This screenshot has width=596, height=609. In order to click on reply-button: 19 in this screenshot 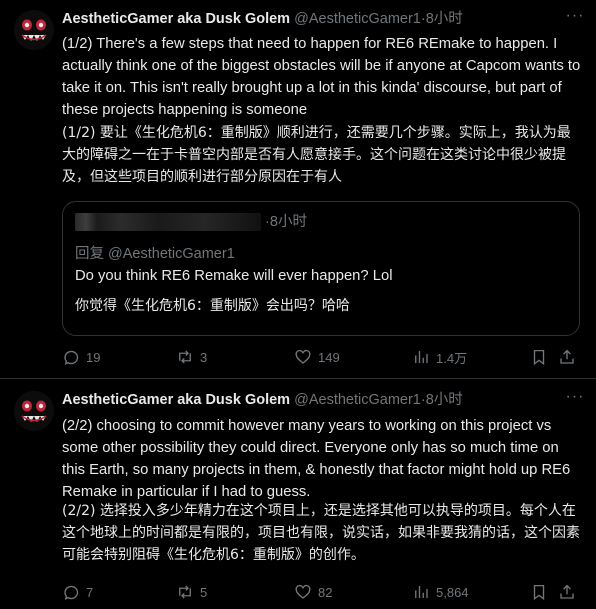, I will do `click(81, 357)`.